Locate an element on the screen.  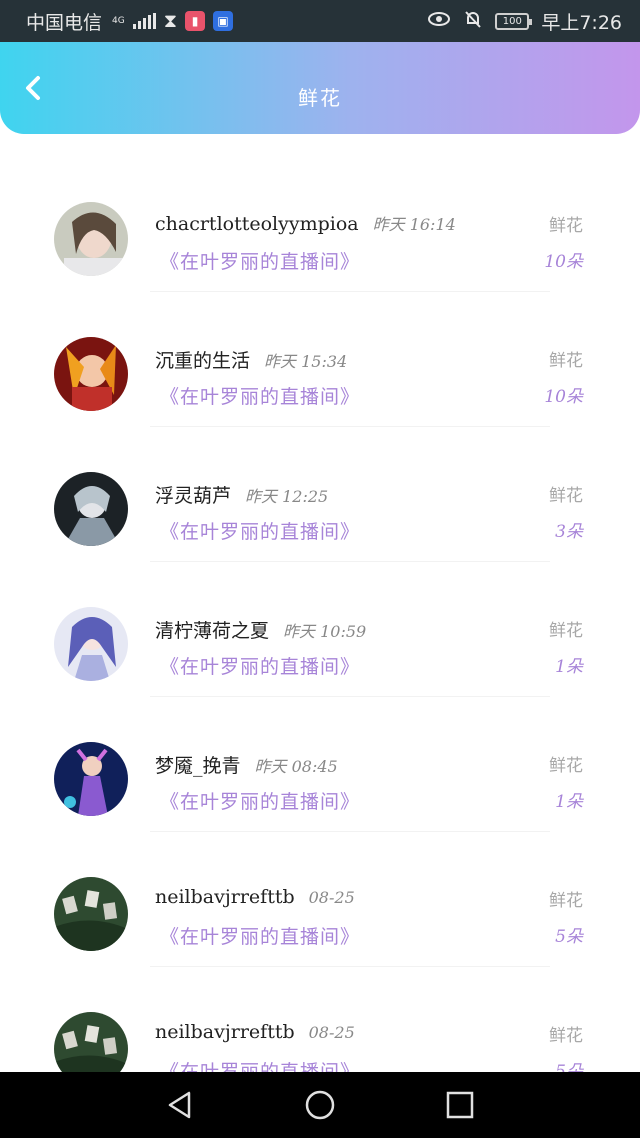
username: 浮灵葫芦 昨天 12:25 is located at coordinates (242, 496).